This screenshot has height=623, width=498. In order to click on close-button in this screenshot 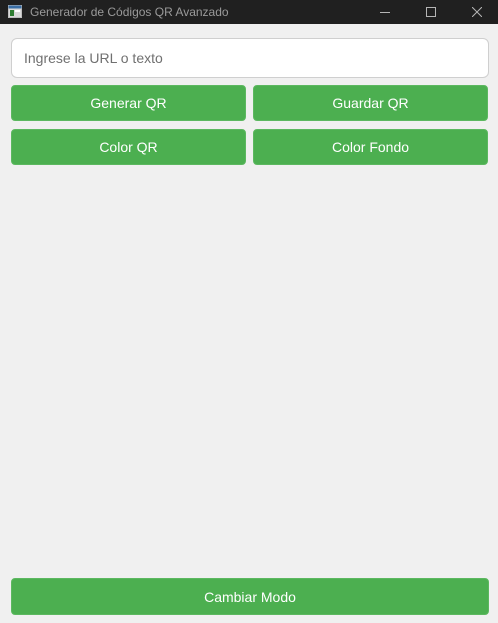, I will do `click(476, 12)`.